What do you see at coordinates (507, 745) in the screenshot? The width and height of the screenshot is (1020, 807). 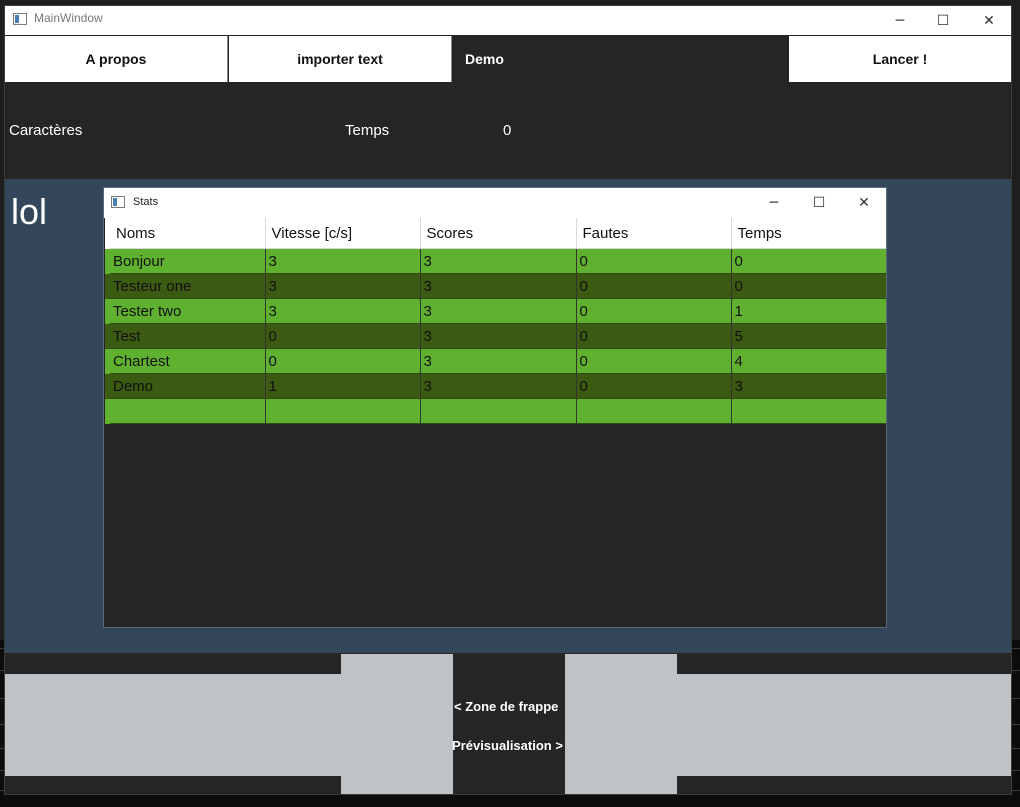 I see `preview-label: Prévisualisation >` at bounding box center [507, 745].